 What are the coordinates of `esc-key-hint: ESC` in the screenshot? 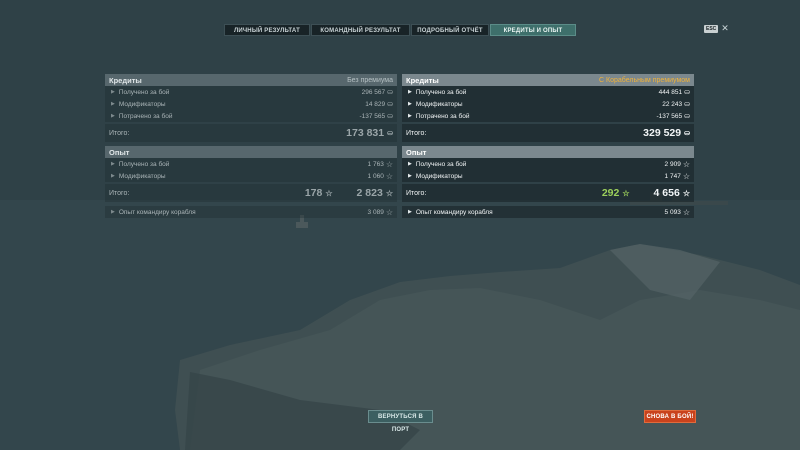 It's located at (711, 28).